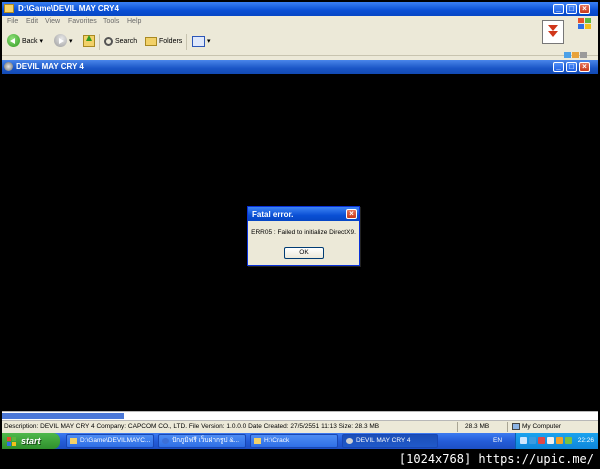 This screenshot has width=600, height=469. What do you see at coordinates (68, 8) in the screenshot?
I see `explorer-title: D:\Game\DEVIL MAY CRY4` at bounding box center [68, 8].